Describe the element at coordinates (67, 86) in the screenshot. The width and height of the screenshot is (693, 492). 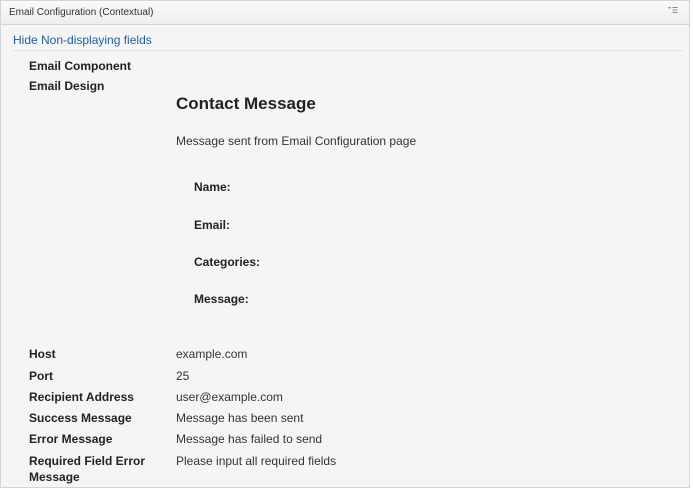
I see `email-design-label: Email Design` at that location.